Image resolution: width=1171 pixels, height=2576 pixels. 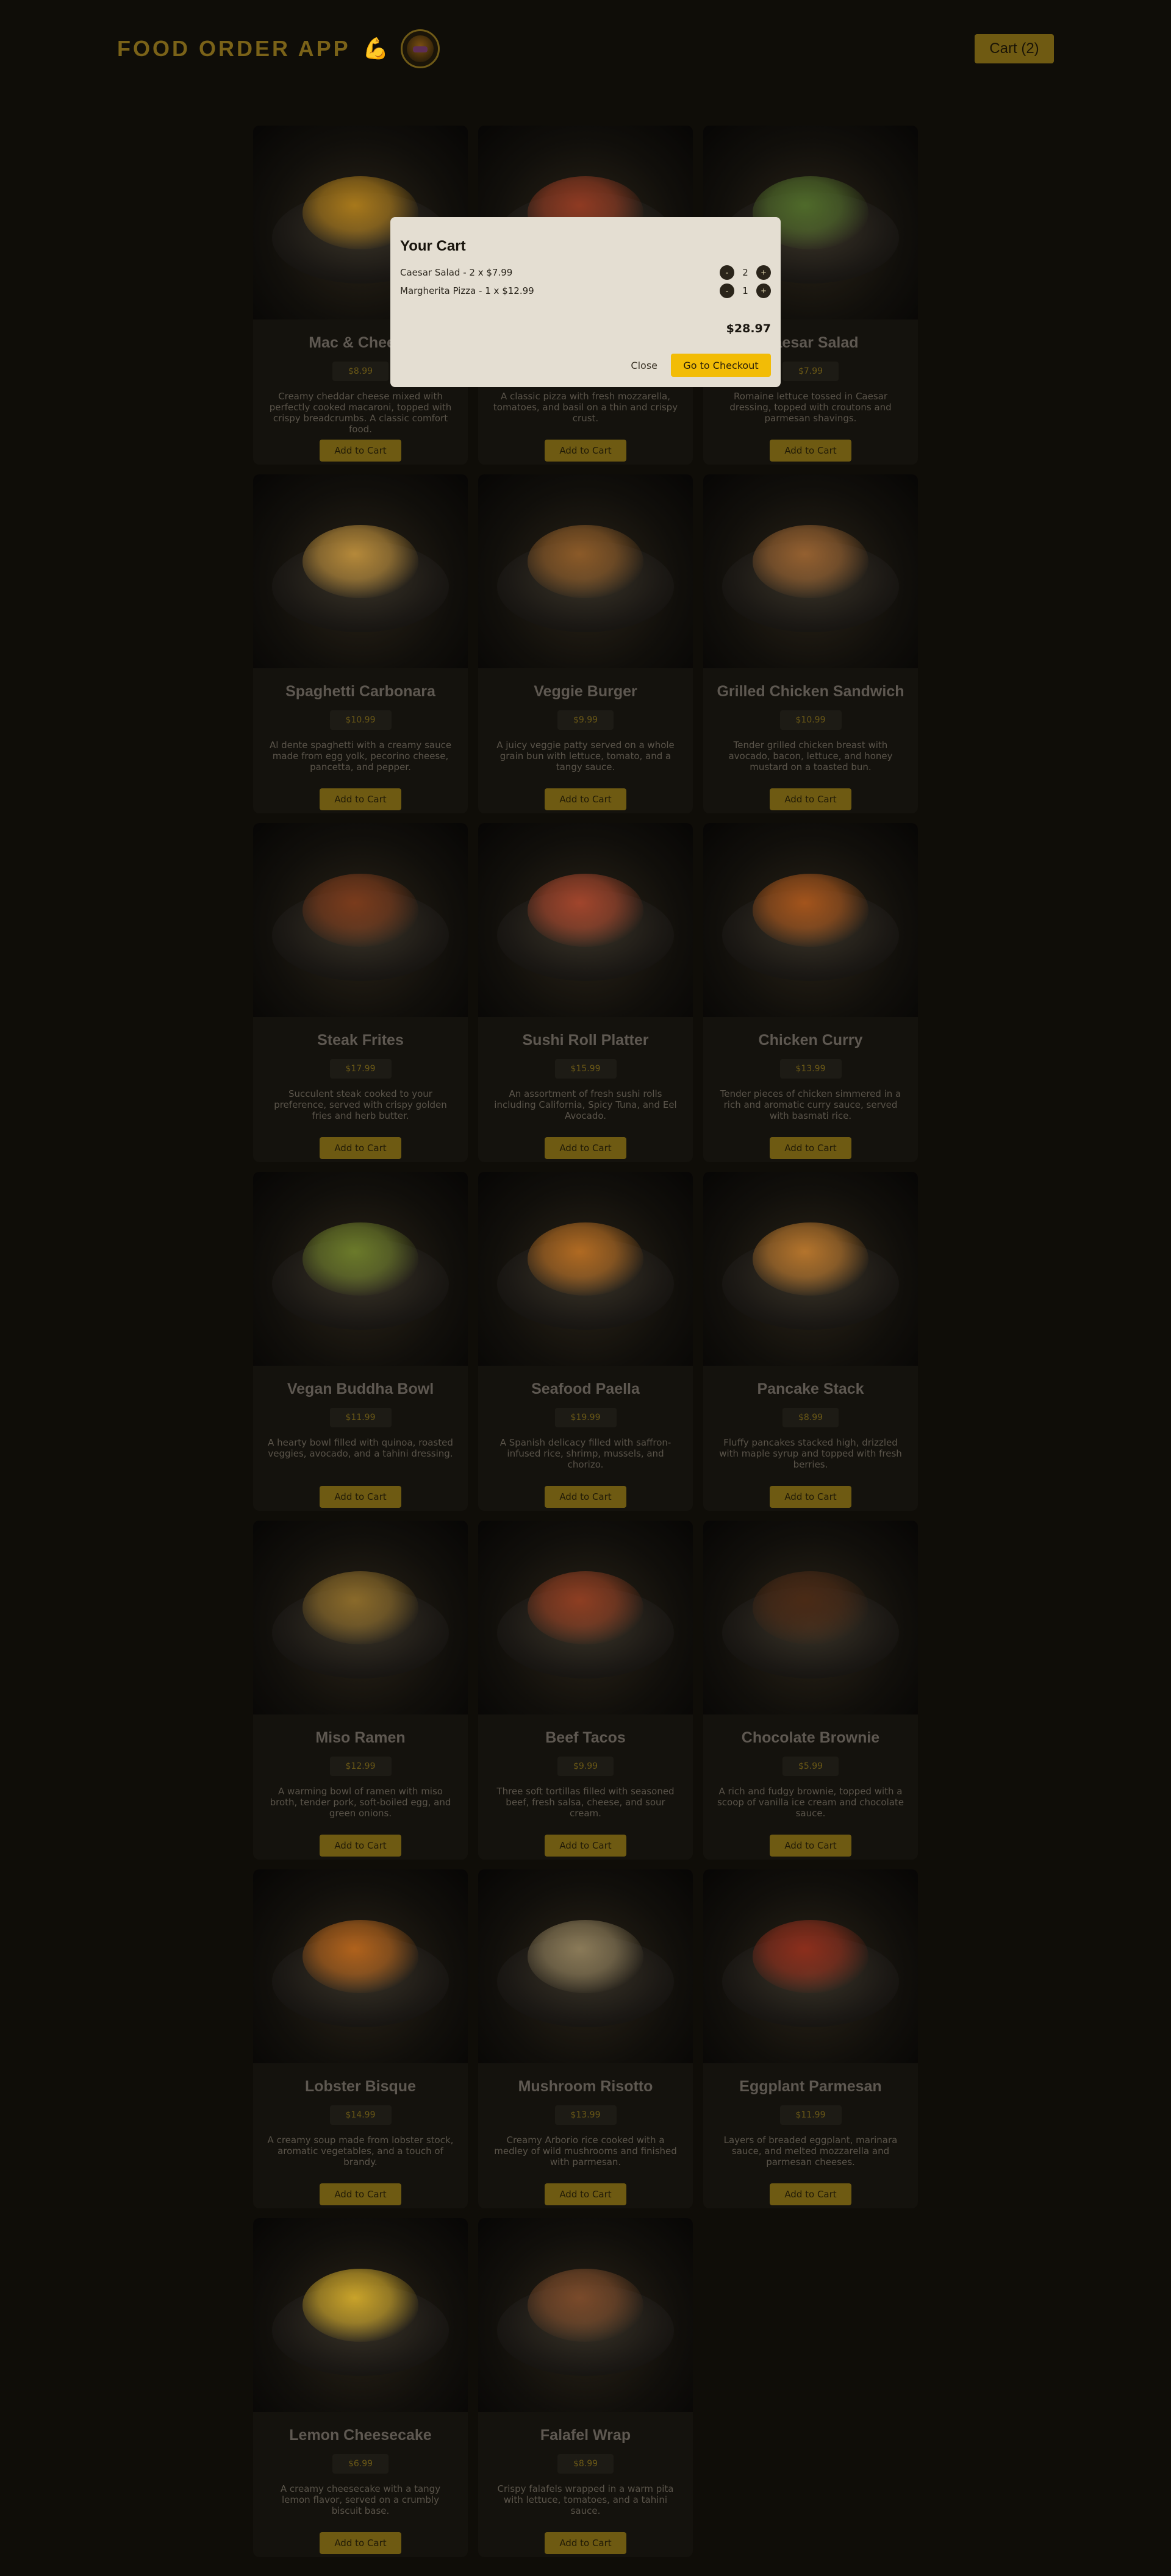 I want to click on modal-actions: Close Go to Checkout, so click(x=701, y=366).